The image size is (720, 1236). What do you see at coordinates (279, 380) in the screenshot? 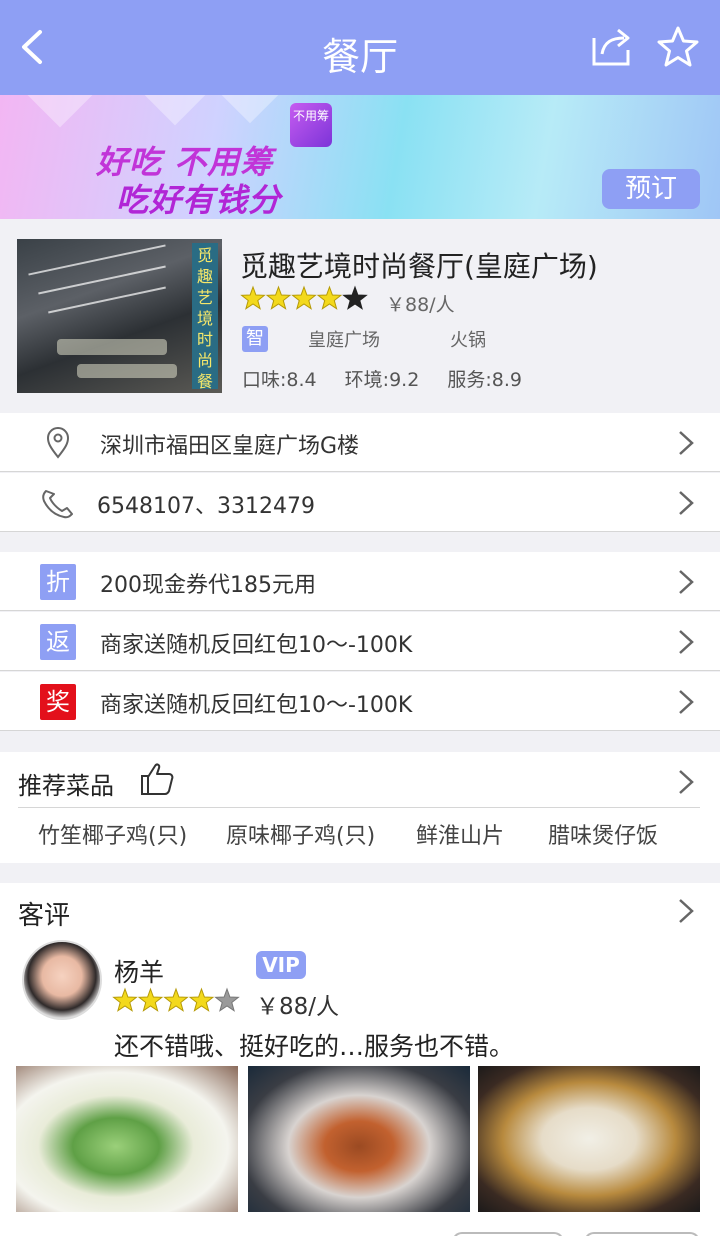
I see `taste-score: 口味:8.4` at bounding box center [279, 380].